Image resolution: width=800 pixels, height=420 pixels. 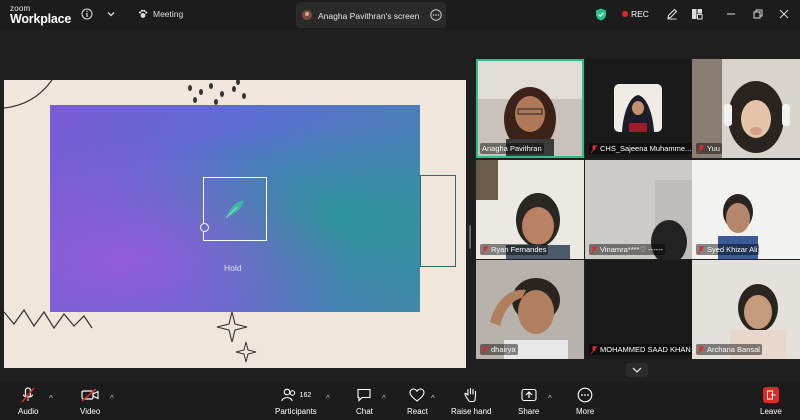 What do you see at coordinates (530, 309) in the screenshot?
I see `participant-tile: dhairya` at bounding box center [530, 309].